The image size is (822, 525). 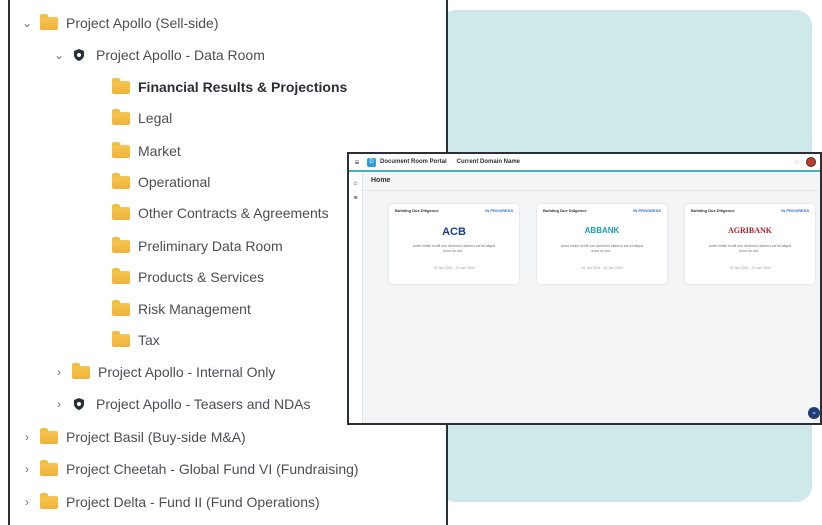 I want to click on bank-logo: ACB, so click(x=454, y=232).